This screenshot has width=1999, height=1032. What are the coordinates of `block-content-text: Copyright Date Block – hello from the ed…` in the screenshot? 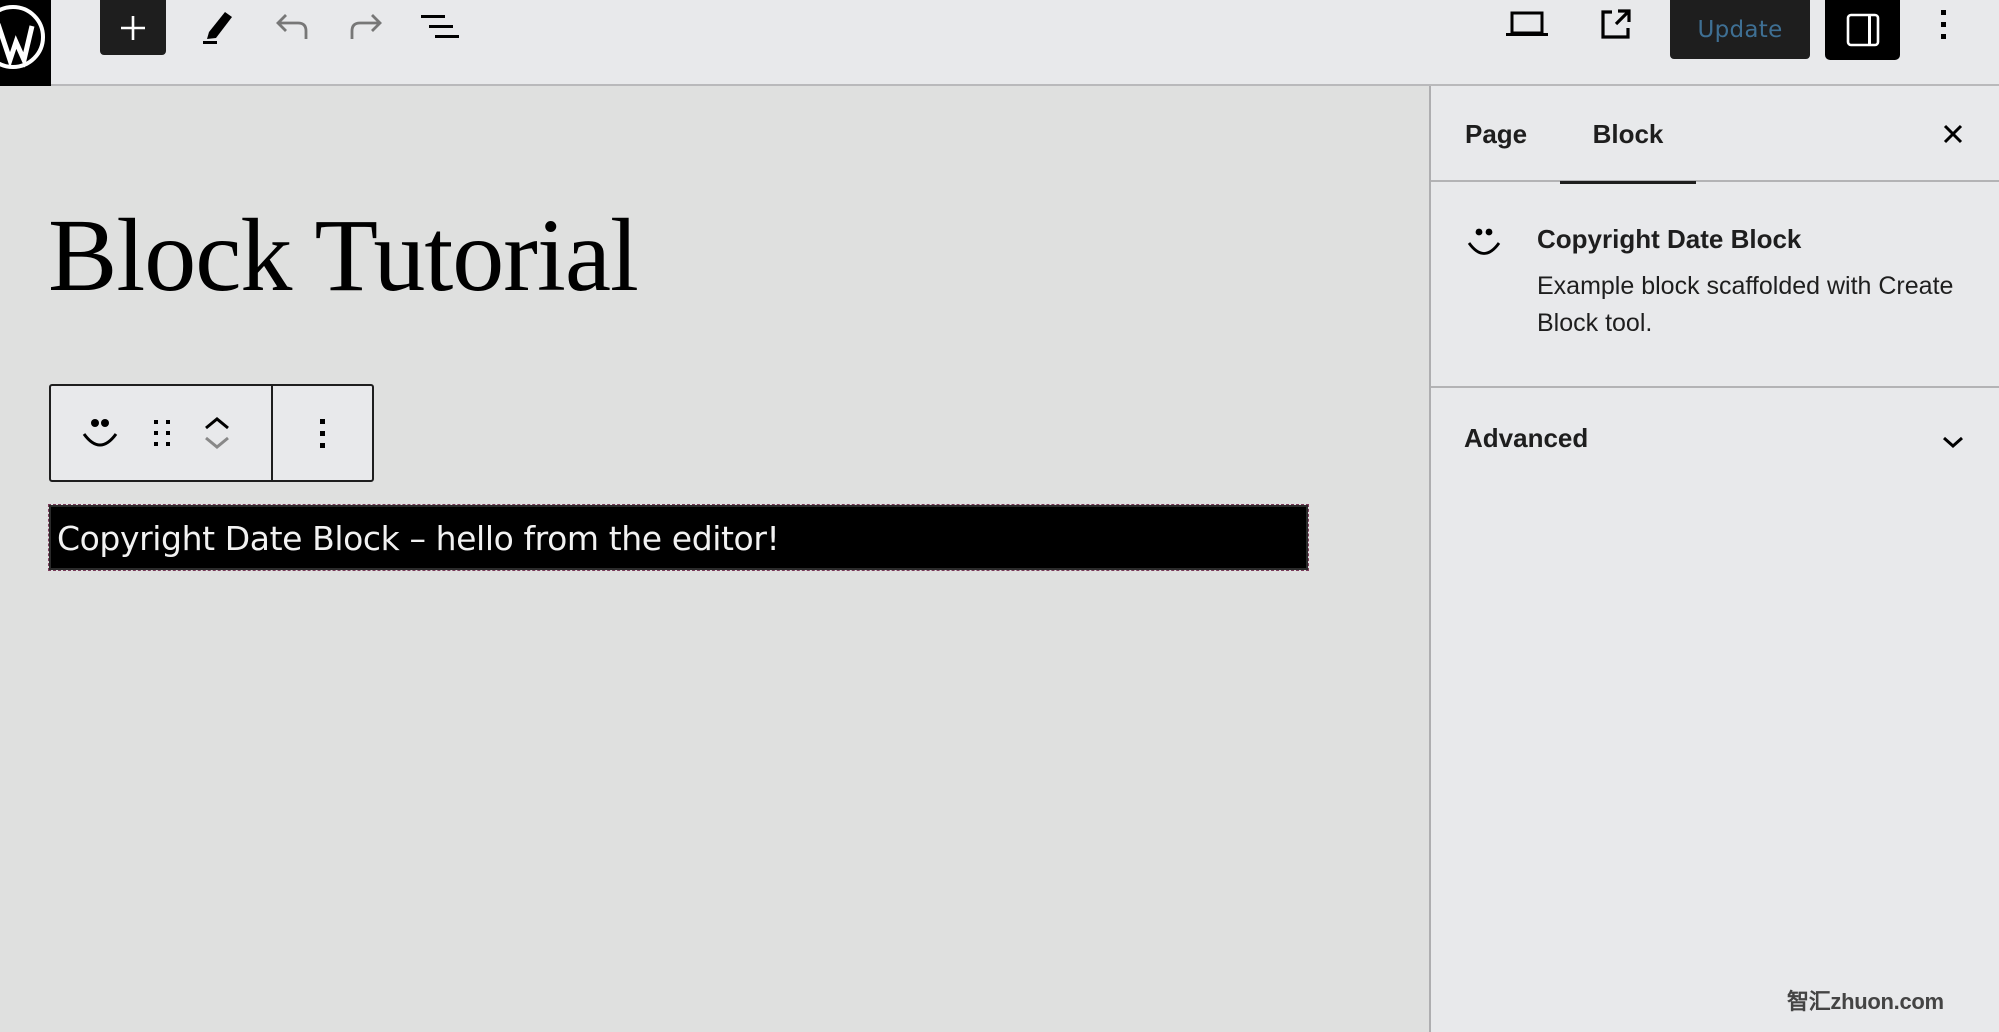 It's located at (418, 538).